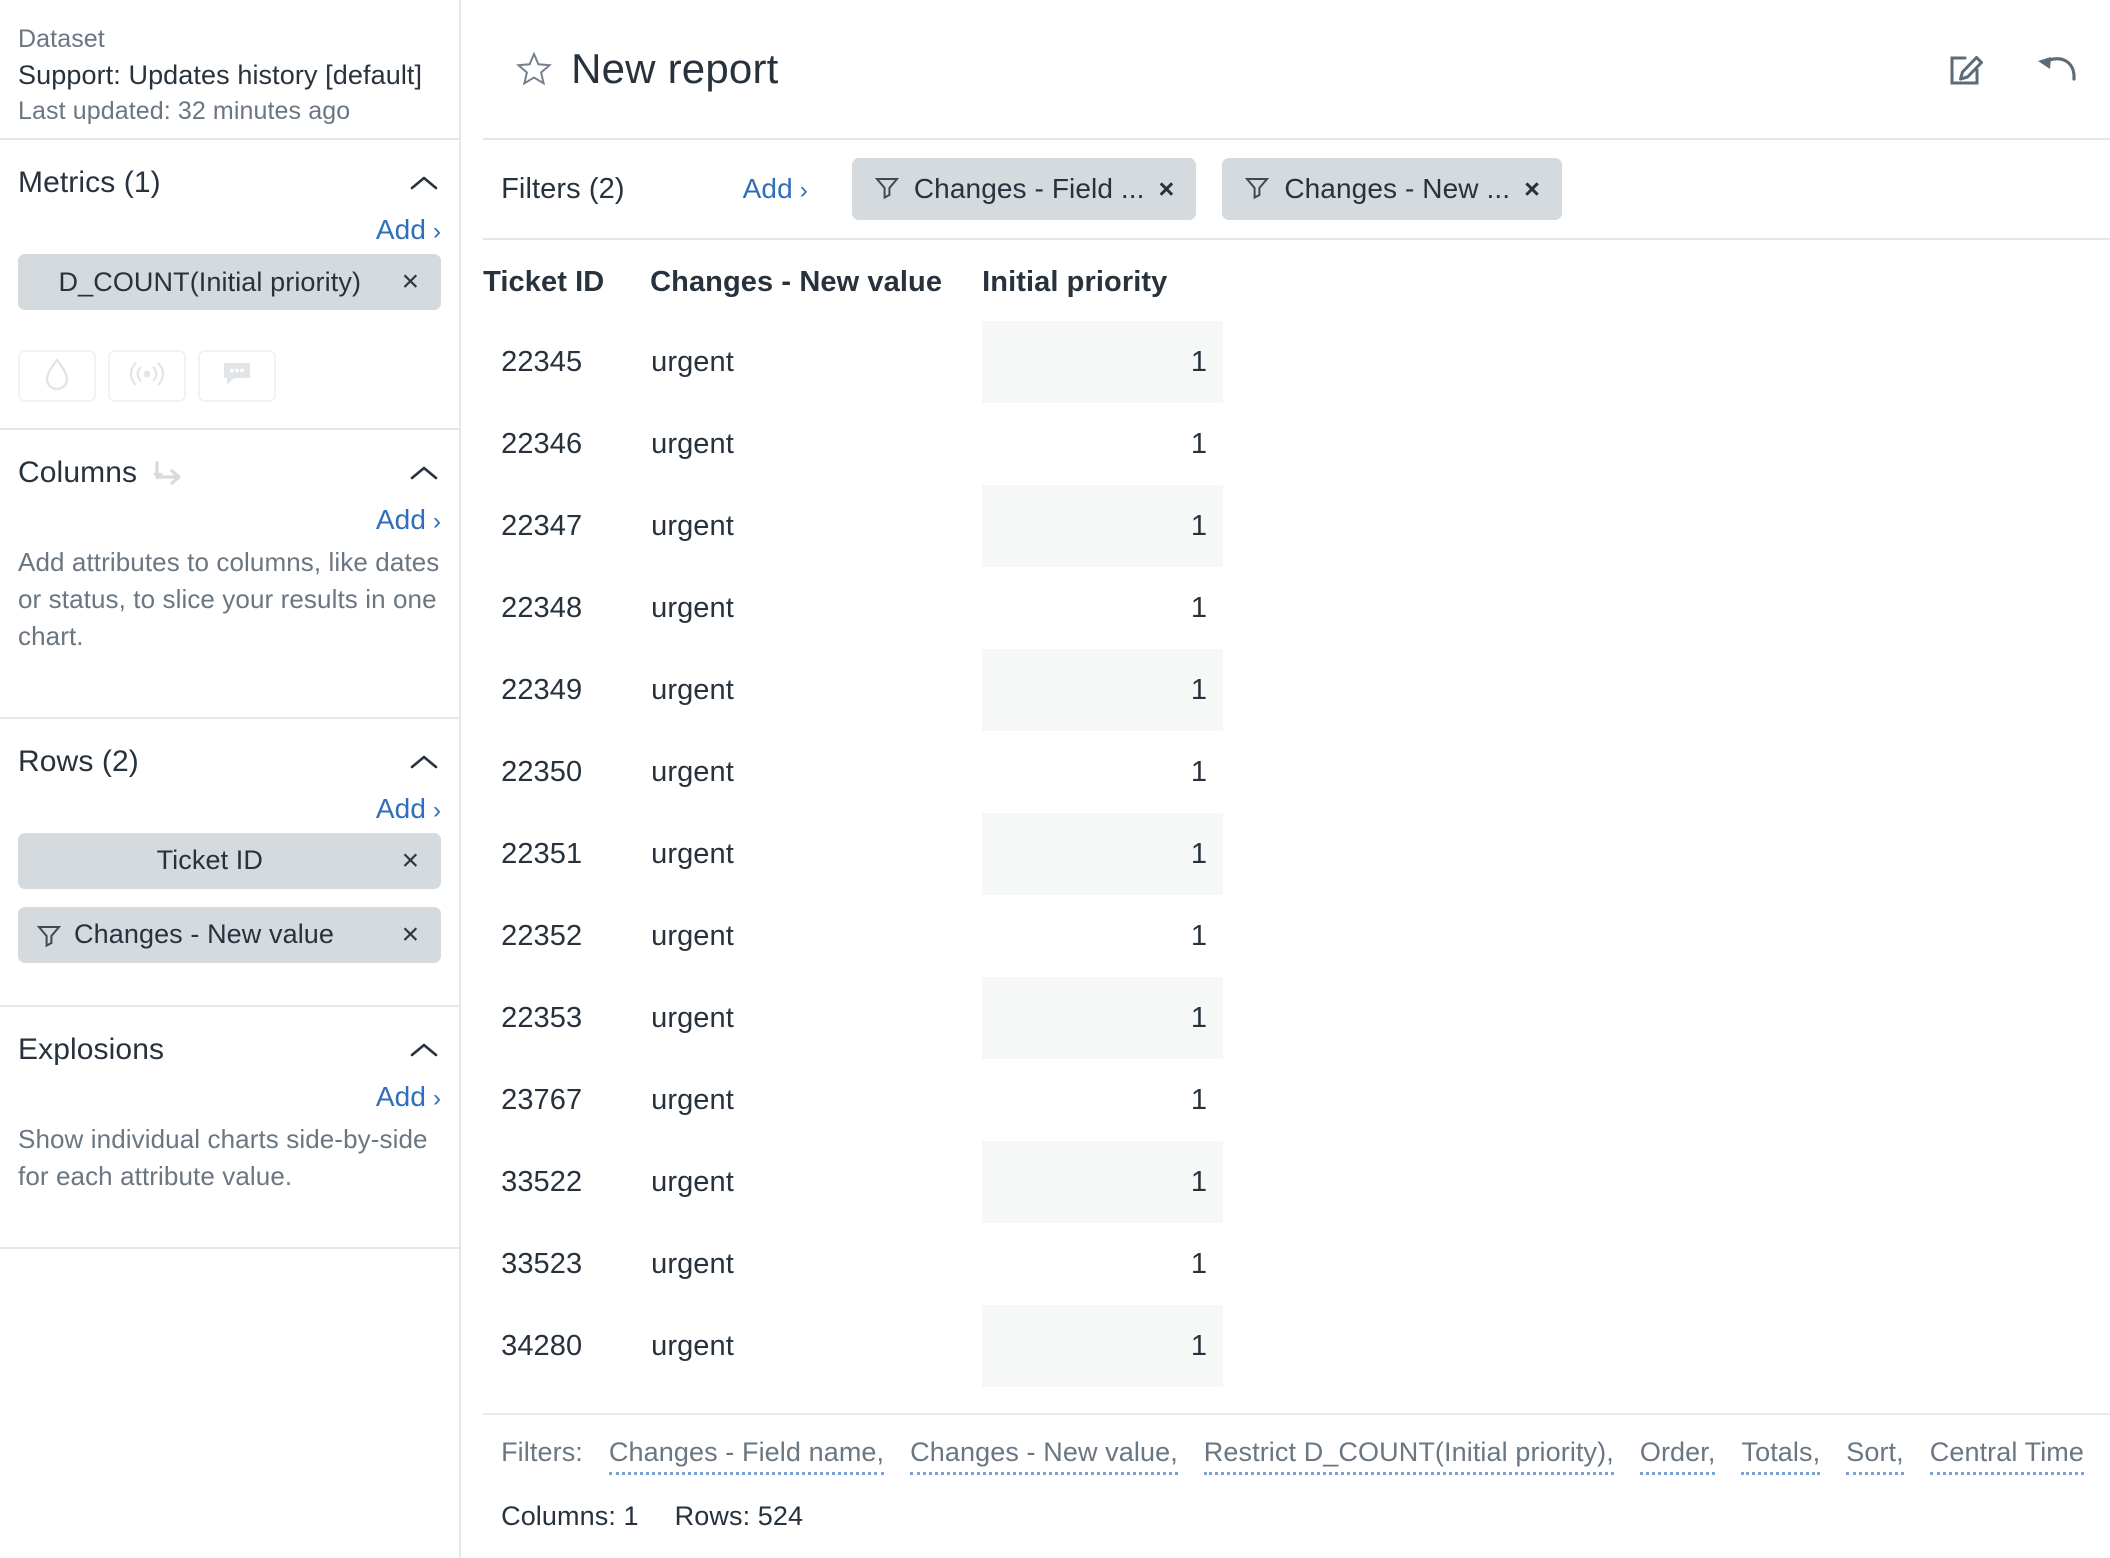 This screenshot has width=2110, height=1558. Describe the element at coordinates (1781, 1456) in the screenshot. I see `footer-filter-link: Totals,` at that location.